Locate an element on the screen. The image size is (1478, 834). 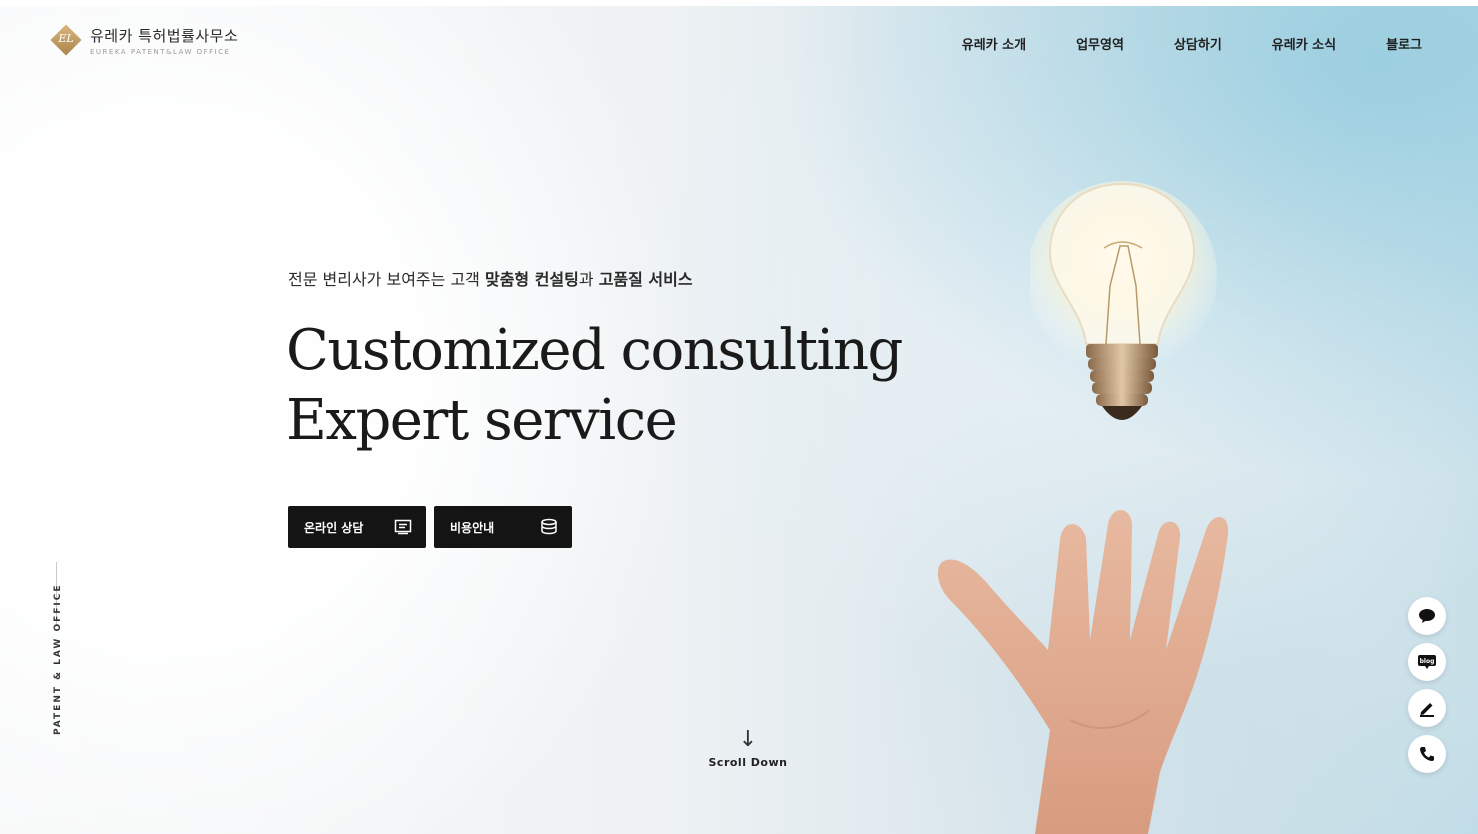
nav-item-news: 유레카 소식 is located at coordinates (1304, 43).